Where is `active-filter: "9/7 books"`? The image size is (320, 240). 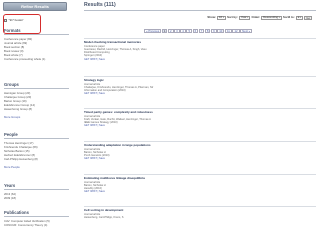 active-filter: "9/7 books" is located at coordinates (18, 20).